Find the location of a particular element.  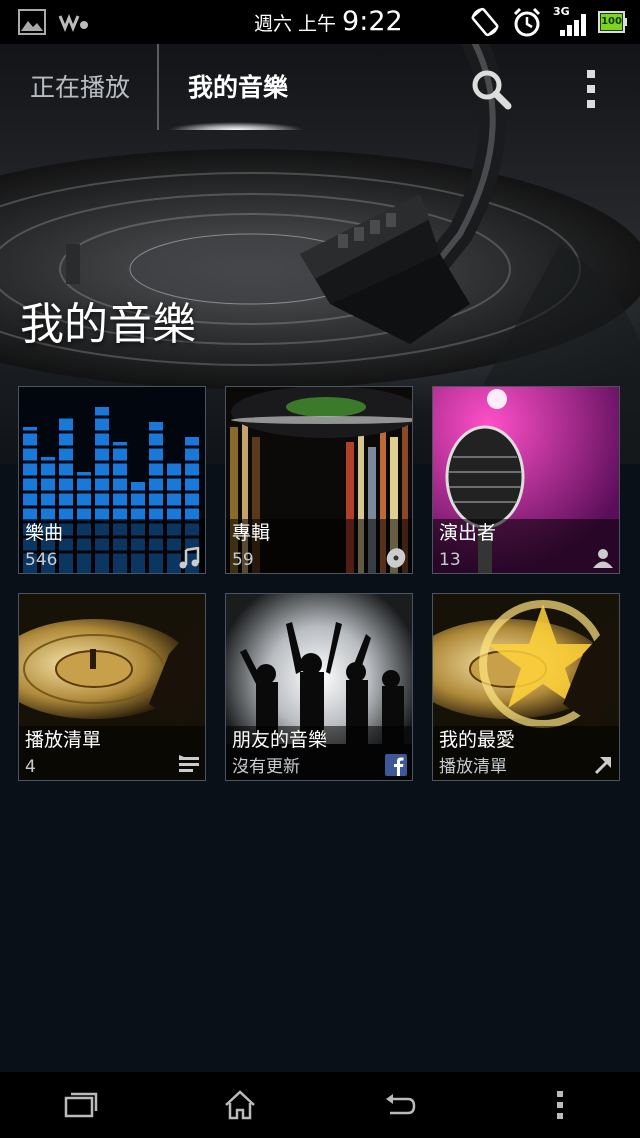

tile-status: 沒有更新 is located at coordinates (266, 767).